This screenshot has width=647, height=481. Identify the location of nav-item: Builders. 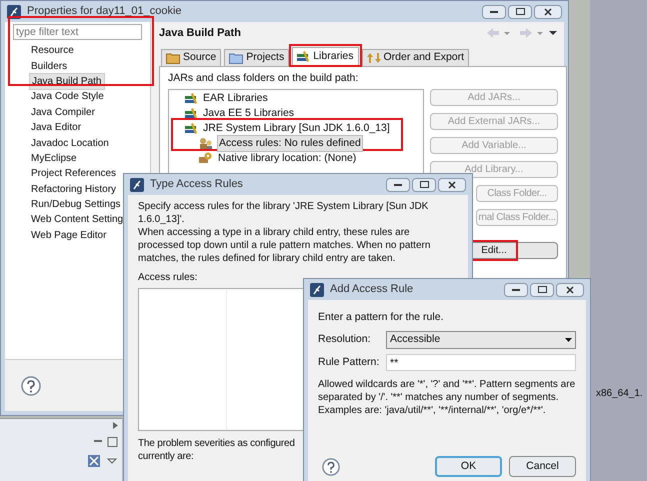
(49, 66).